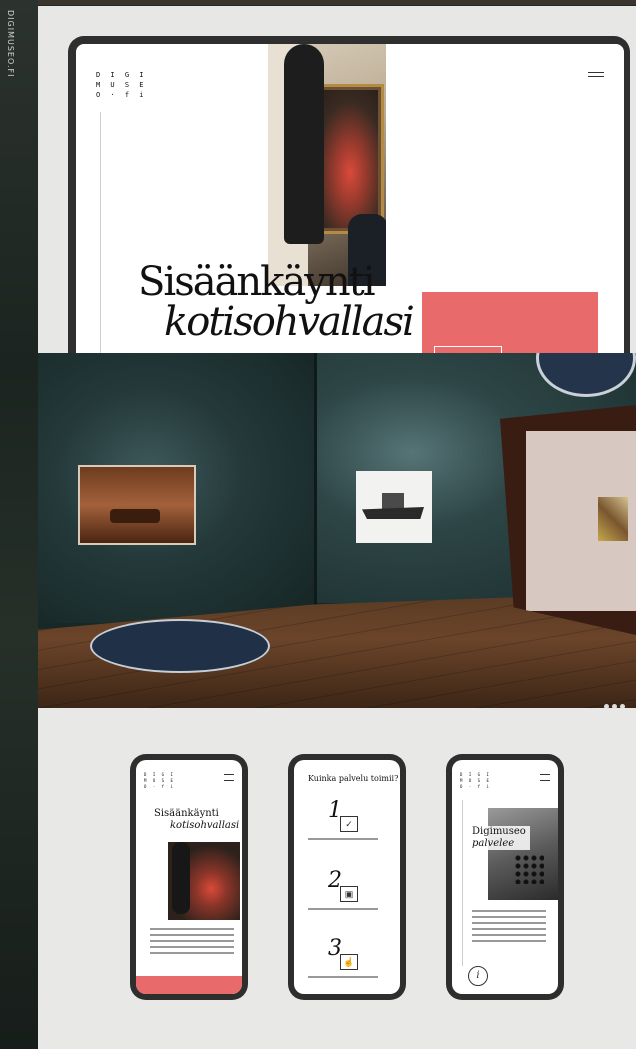  I want to click on hero-title: Sisäänkäynti kotisohvallasi, so click(276, 302).